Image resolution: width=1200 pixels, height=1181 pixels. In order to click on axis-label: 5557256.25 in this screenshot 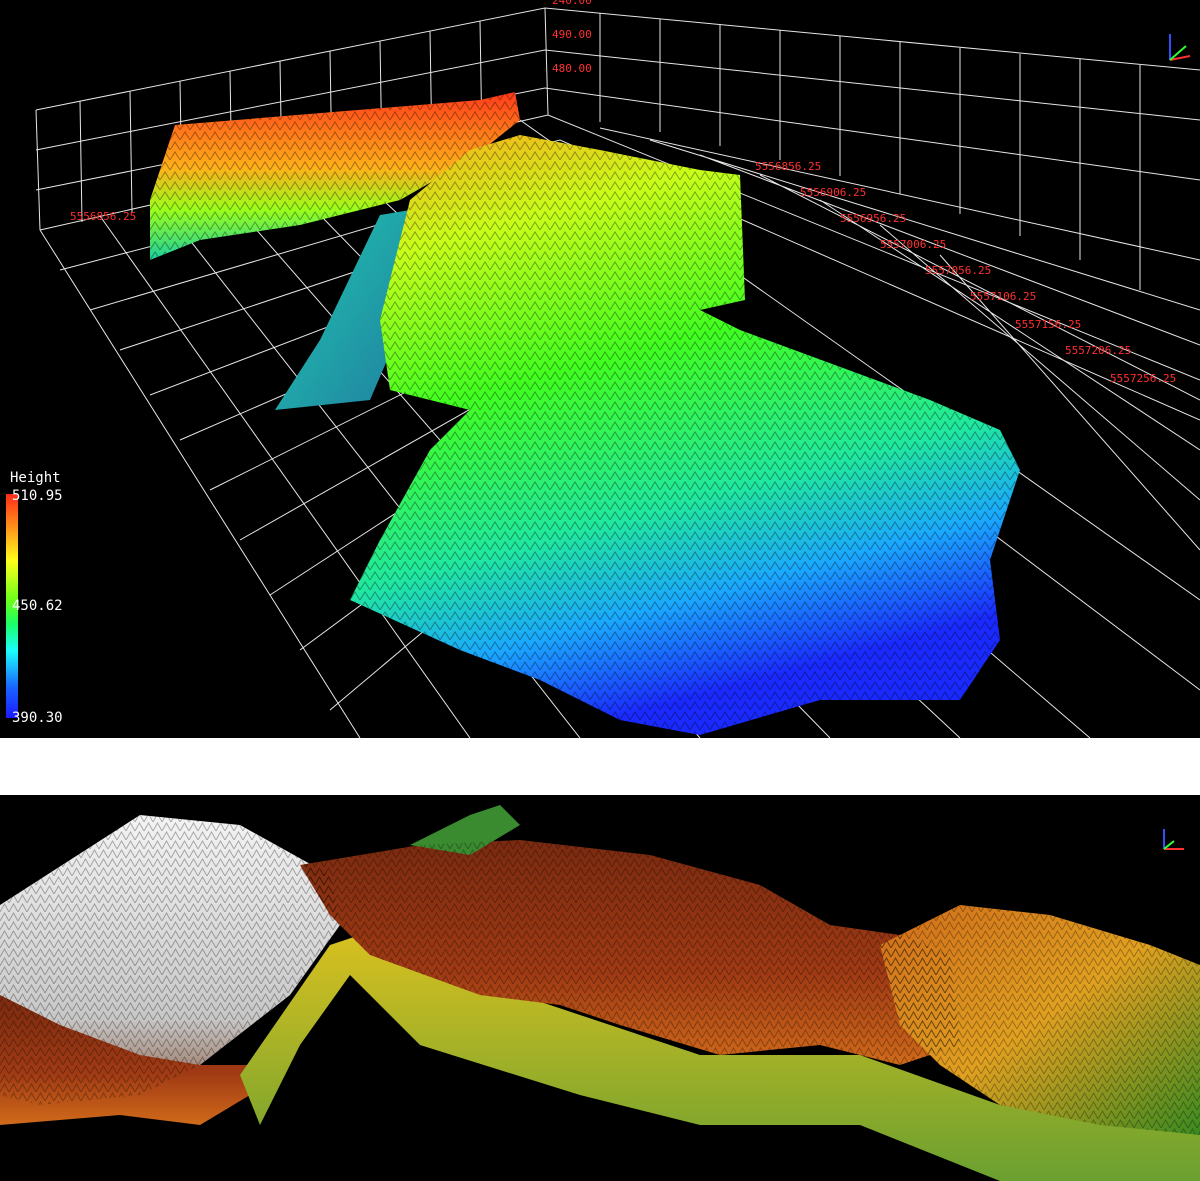, I will do `click(1143, 378)`.